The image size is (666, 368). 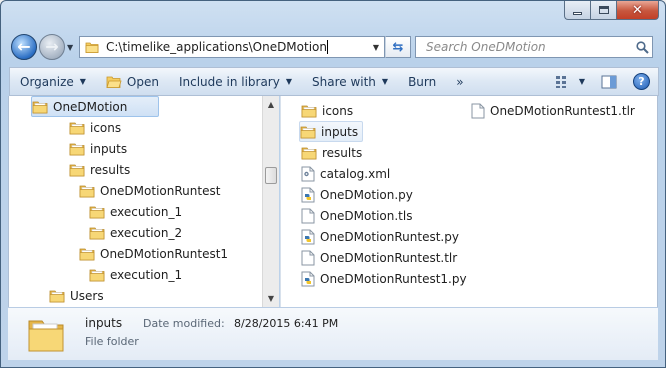 I want to click on maximize-button, so click(x=603, y=10).